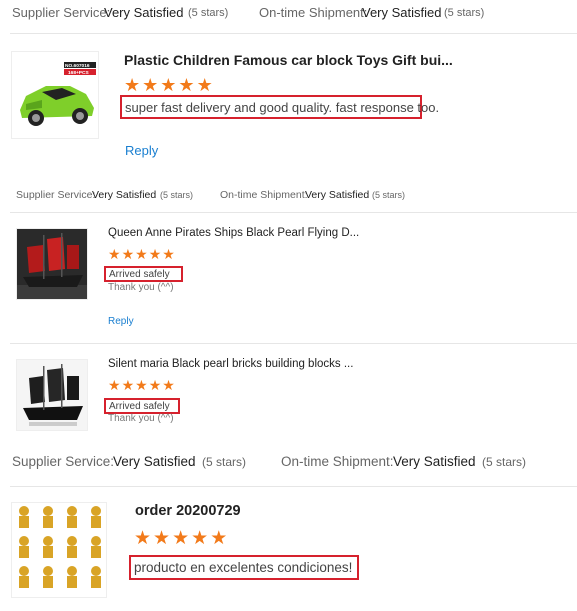  Describe the element at coordinates (78, 73) in the screenshot. I see `thumb-badge-2: 168+PCS` at that location.